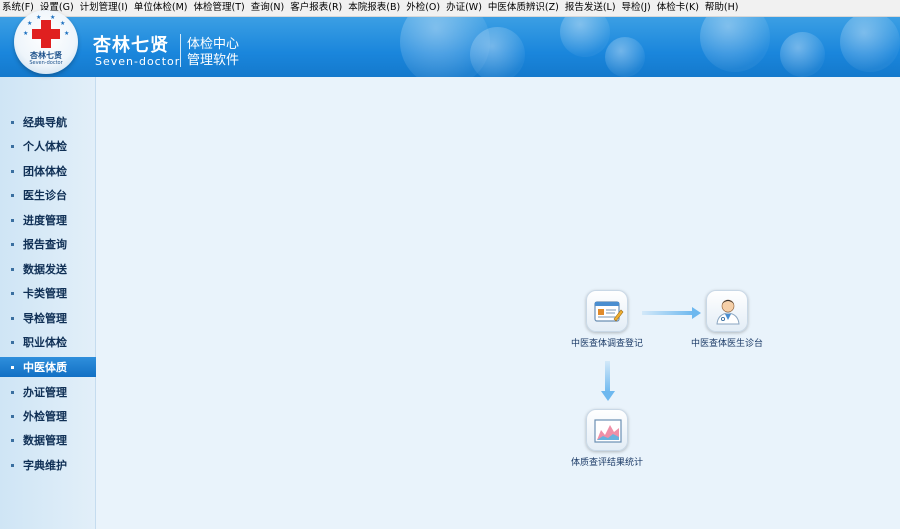  I want to click on sidebar-item-label: 数据管理, so click(45, 440).